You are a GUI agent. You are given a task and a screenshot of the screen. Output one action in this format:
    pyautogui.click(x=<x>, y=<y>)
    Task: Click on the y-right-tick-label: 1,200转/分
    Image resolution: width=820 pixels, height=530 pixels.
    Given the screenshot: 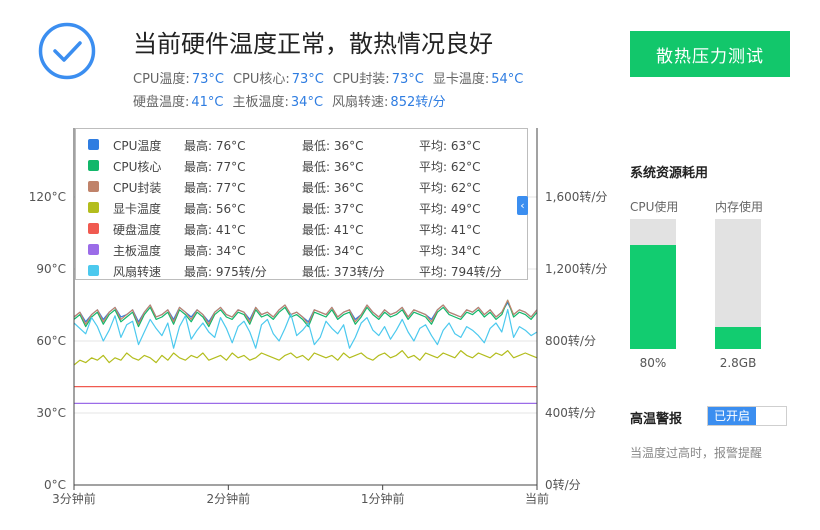 What is the action you would take?
    pyautogui.click(x=576, y=268)
    